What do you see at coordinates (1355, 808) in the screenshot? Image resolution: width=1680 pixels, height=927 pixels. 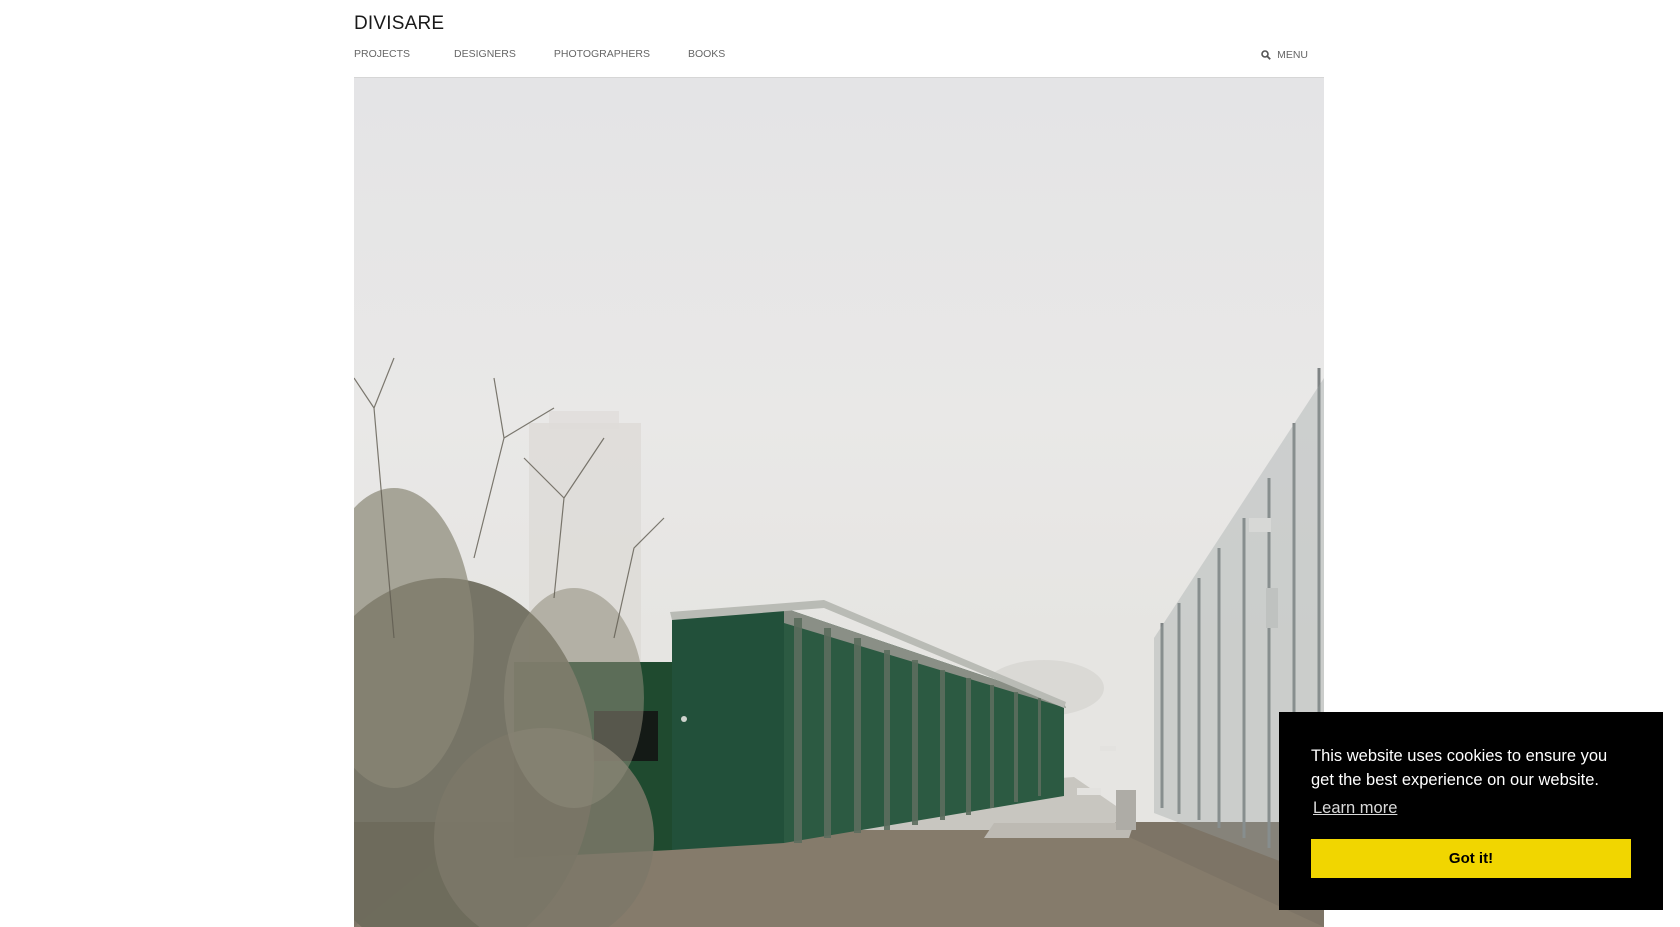 I see `learn-more-link: Learn more` at bounding box center [1355, 808].